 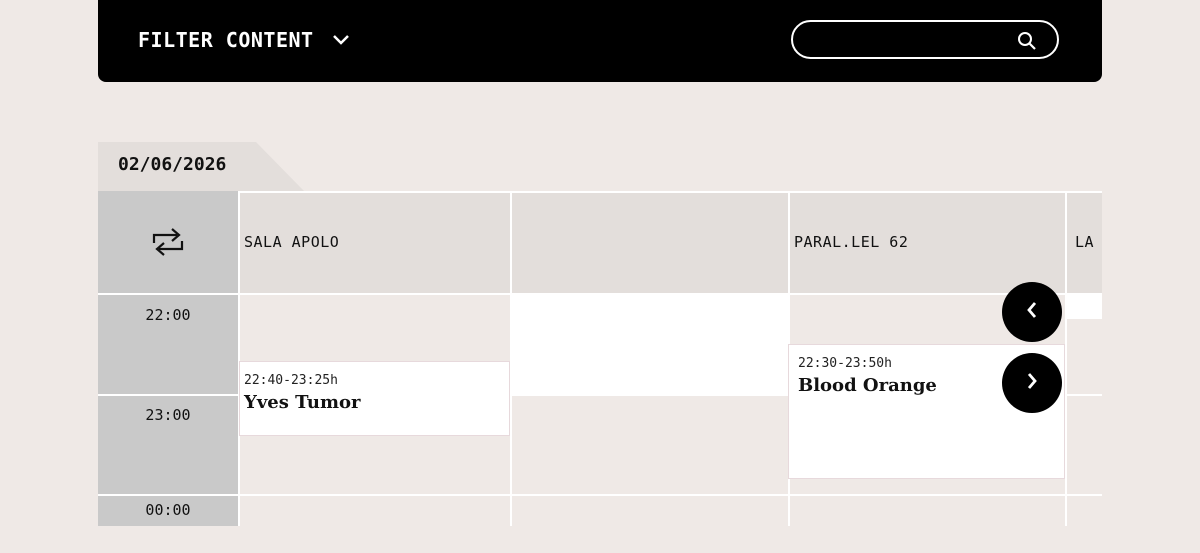 I want to click on prev-button, so click(x=1032, y=312).